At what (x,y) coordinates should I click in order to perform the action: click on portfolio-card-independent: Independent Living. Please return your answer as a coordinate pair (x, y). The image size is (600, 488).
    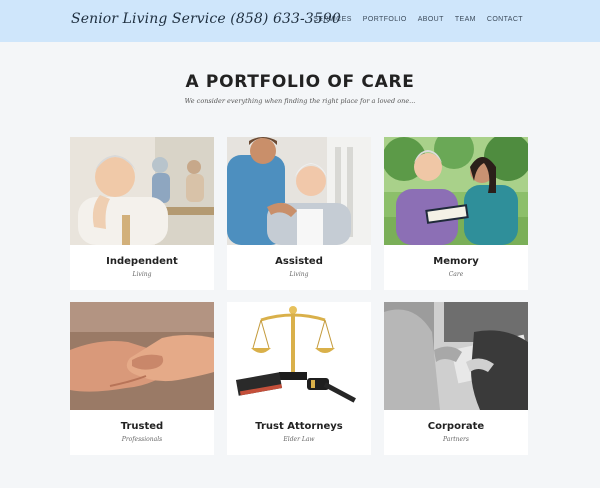
    Looking at the image, I should click on (142, 213).